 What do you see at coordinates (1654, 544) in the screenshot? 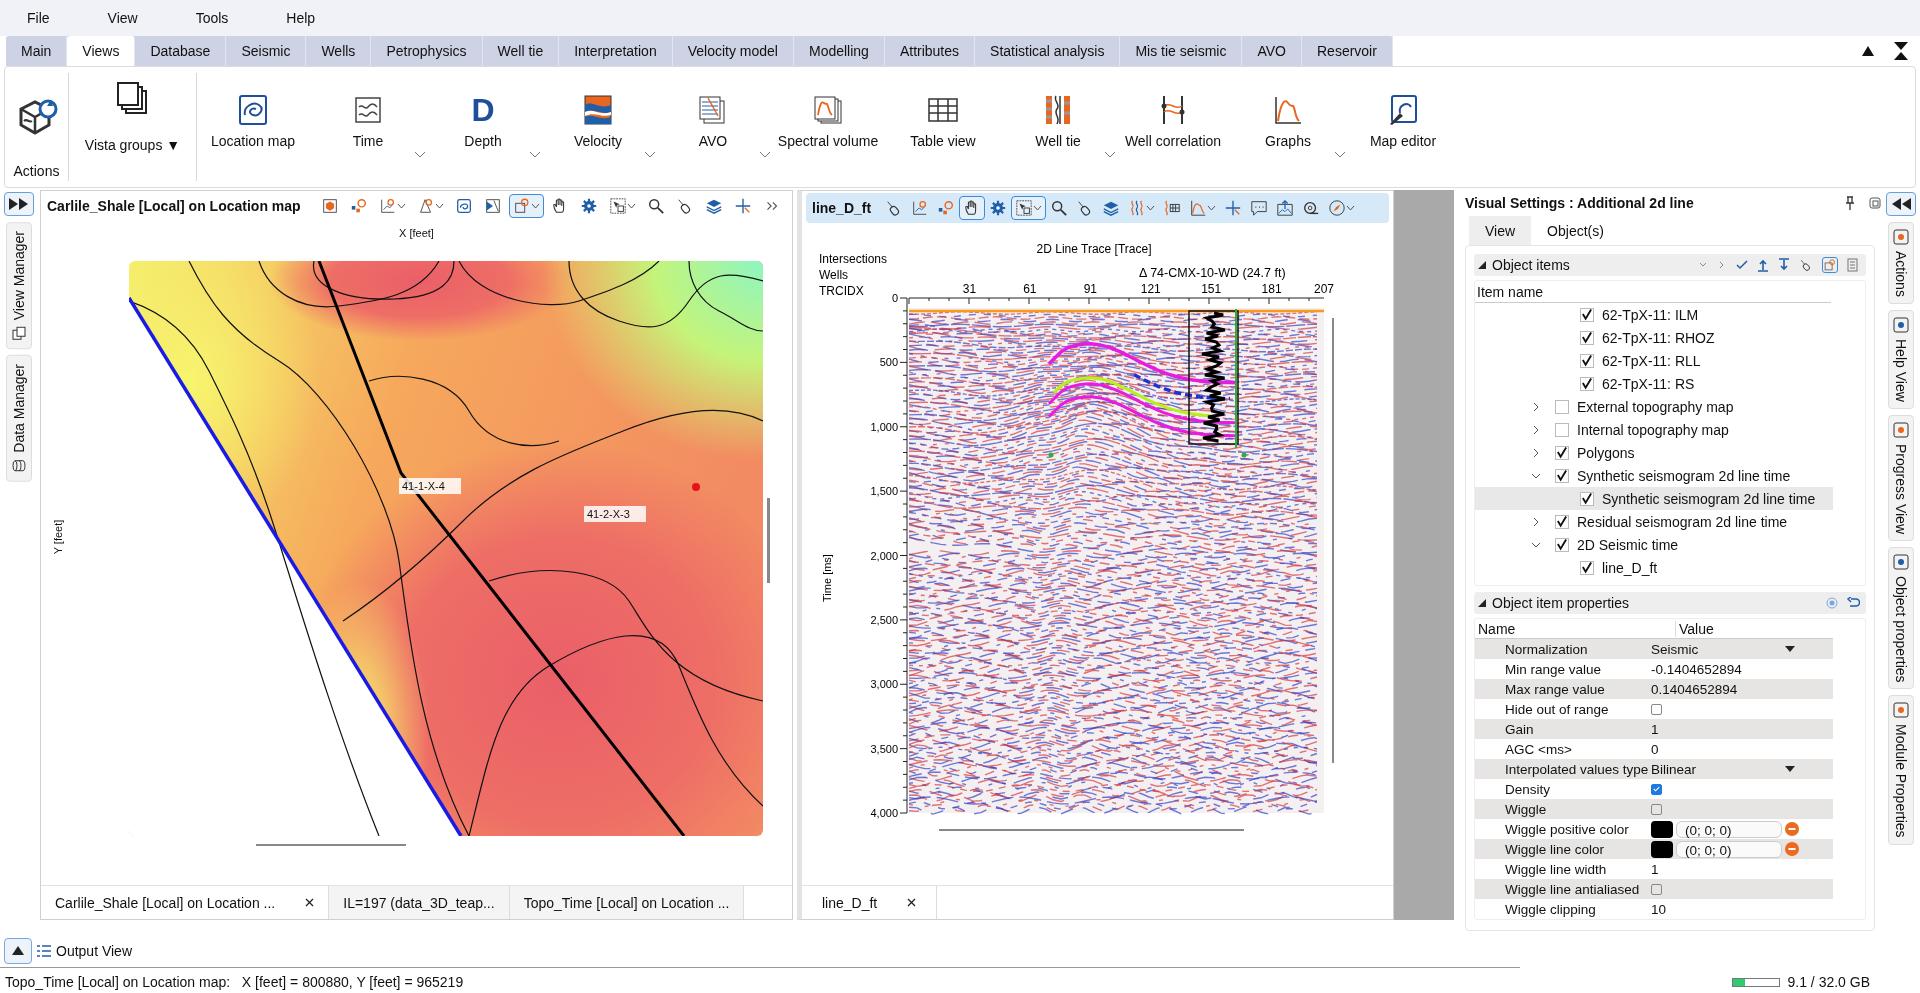
I see `tree-item: 2D Seismic time` at bounding box center [1654, 544].